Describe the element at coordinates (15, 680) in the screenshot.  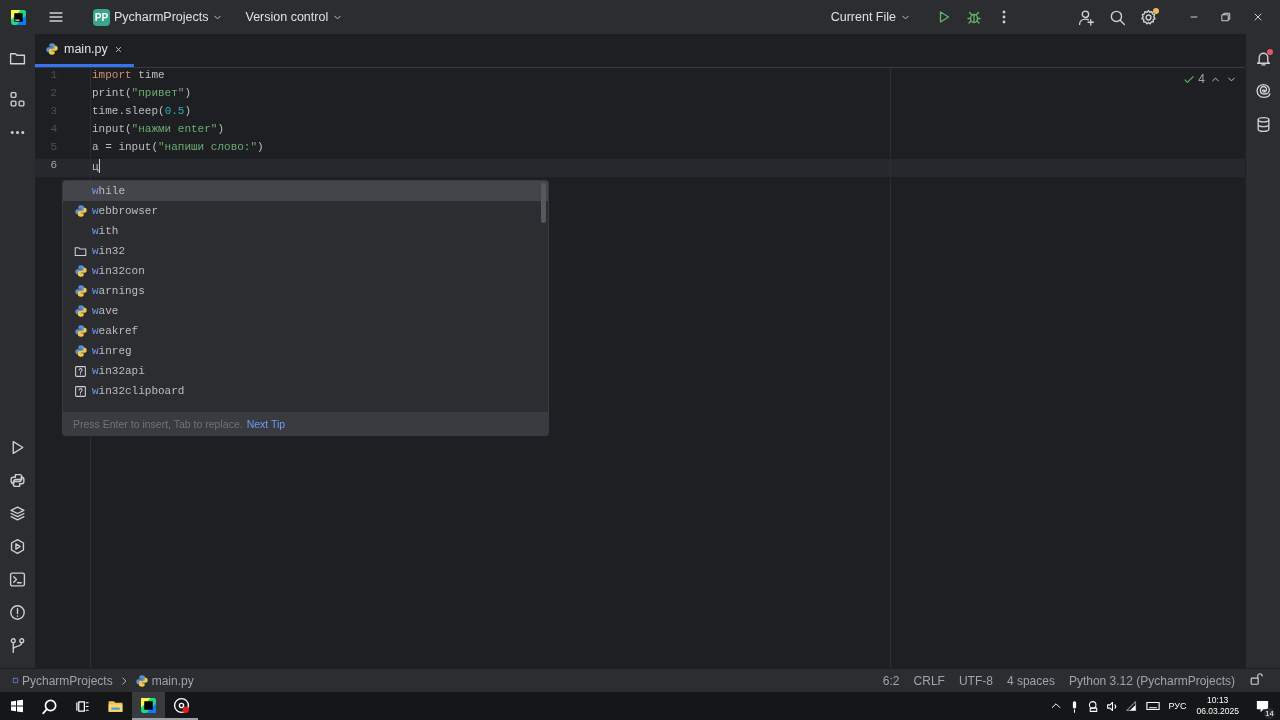
I see `module-icon` at that location.